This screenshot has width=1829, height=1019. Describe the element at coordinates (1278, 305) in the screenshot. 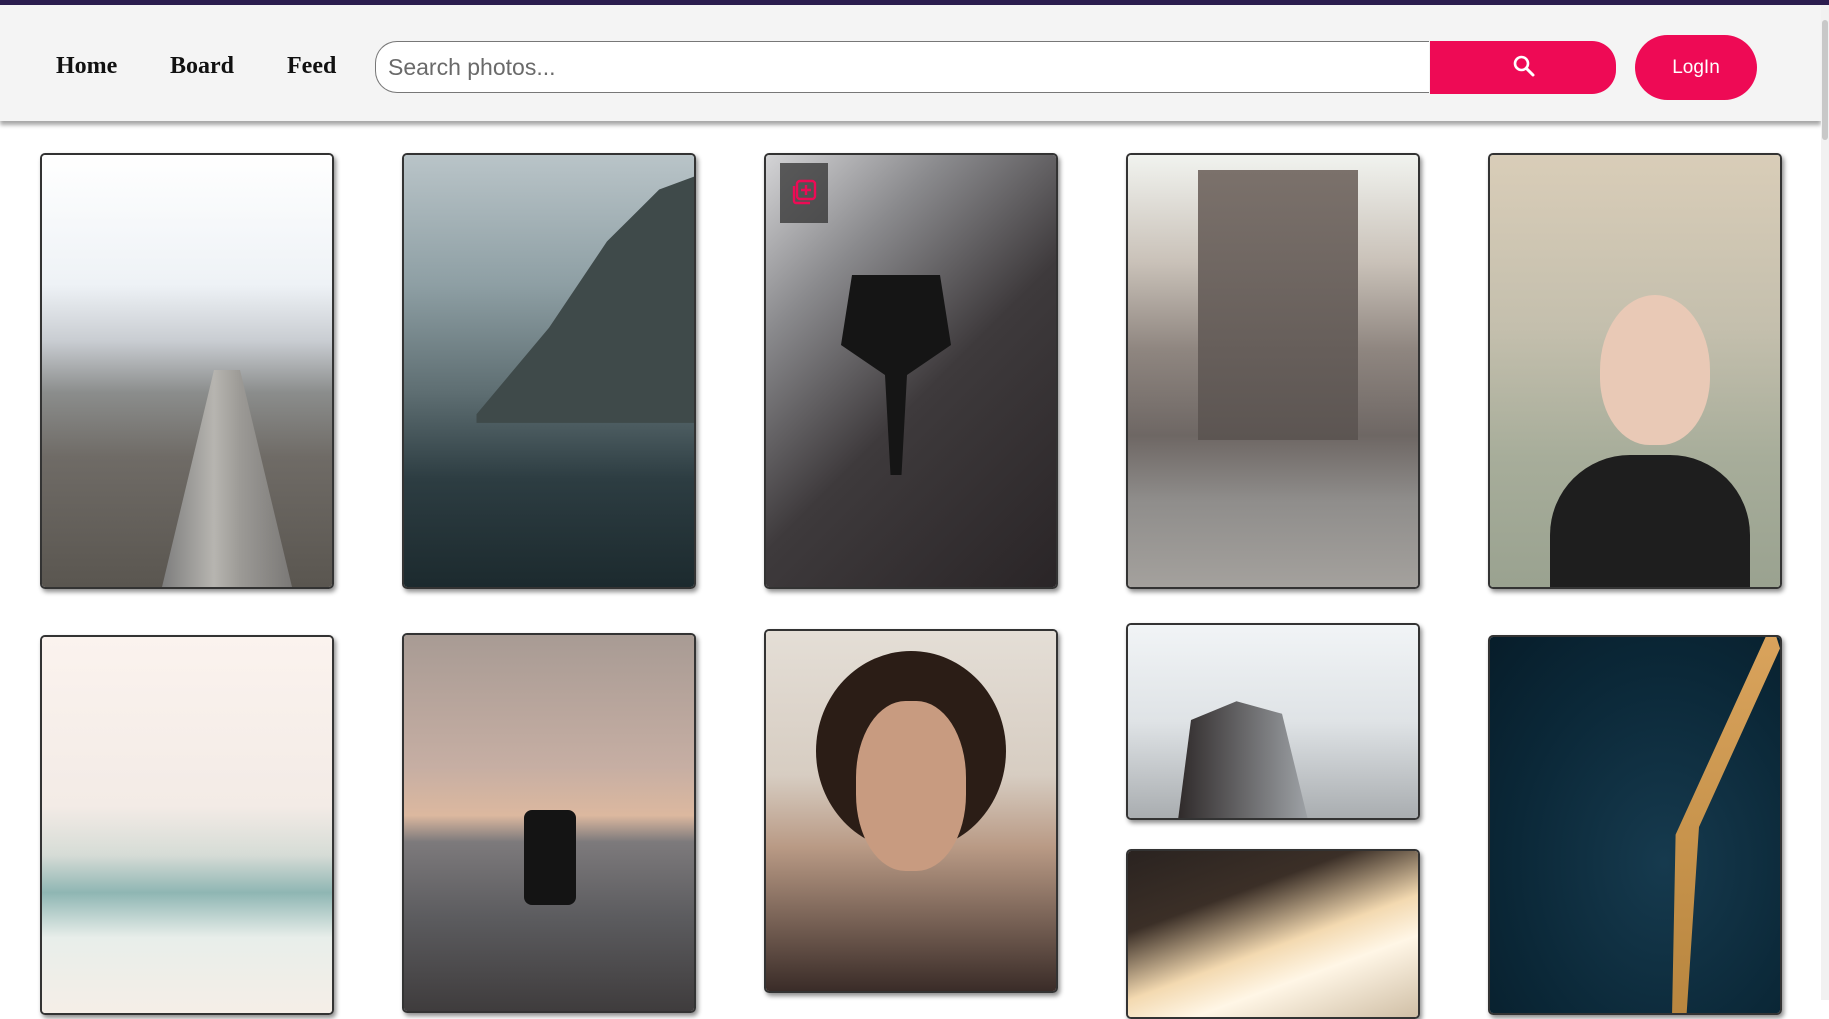

I see `building-shape` at that location.